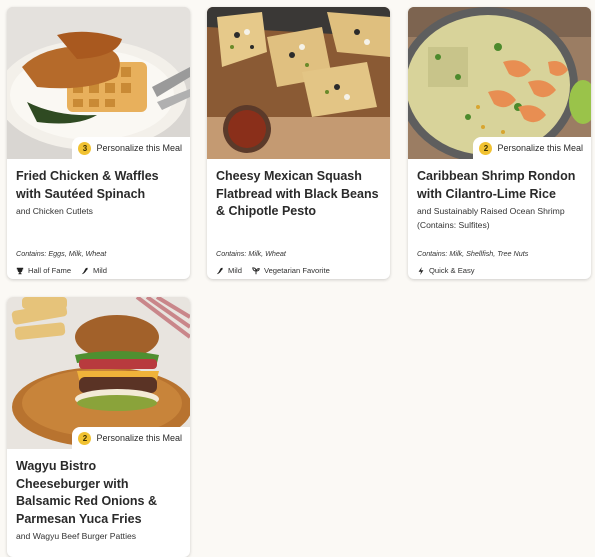 This screenshot has width=595, height=557. I want to click on lightning-icon, so click(421, 270).